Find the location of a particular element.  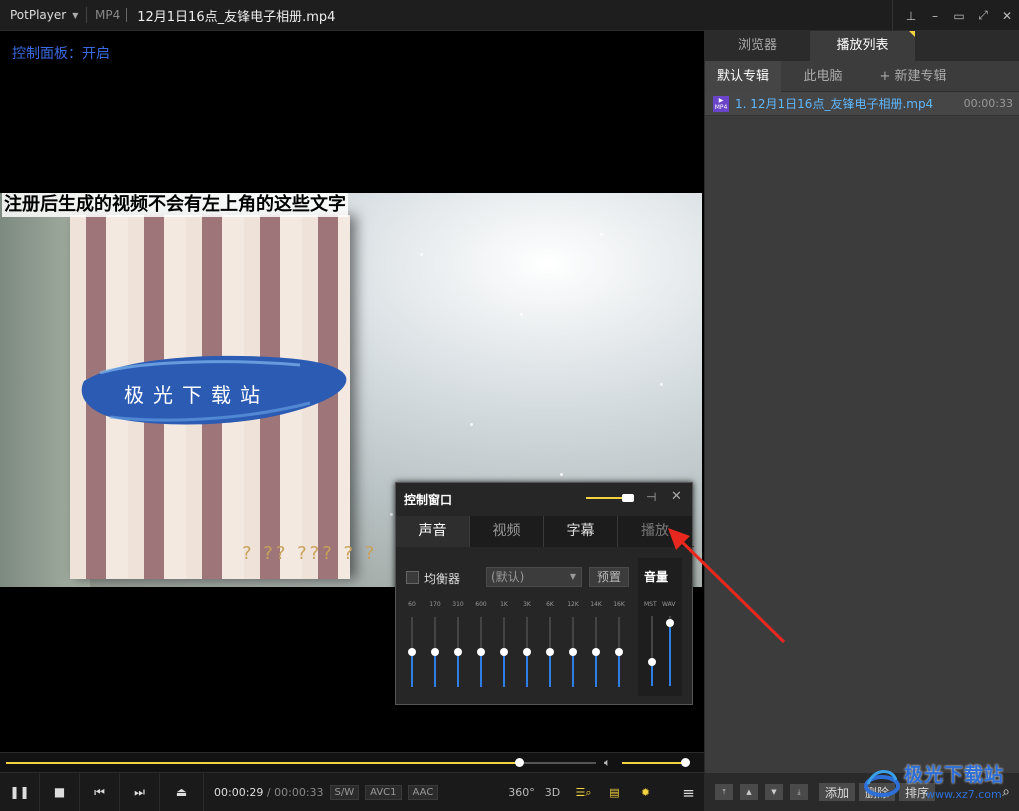

volume-icon: 🔈︎ is located at coordinates (607, 763).